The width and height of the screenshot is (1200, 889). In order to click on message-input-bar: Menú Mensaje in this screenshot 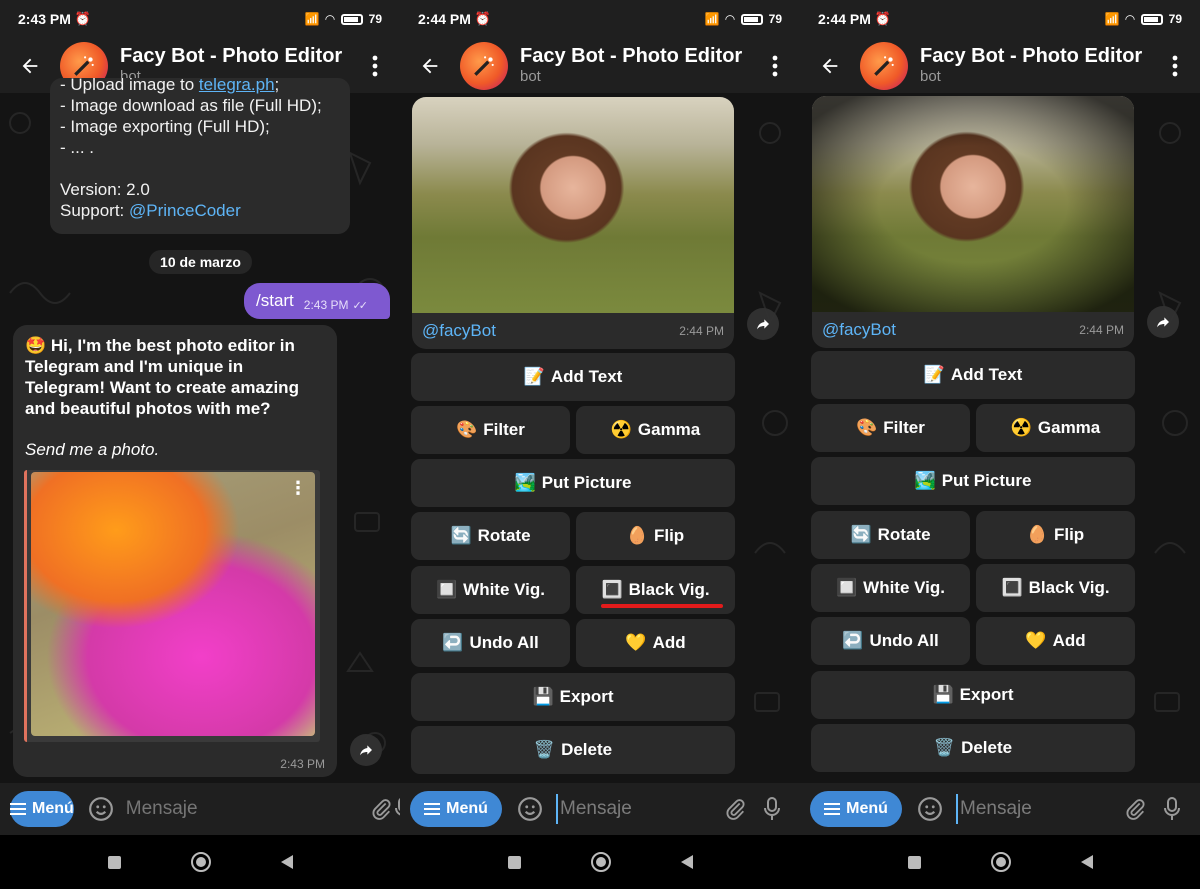, I will do `click(600, 809)`.